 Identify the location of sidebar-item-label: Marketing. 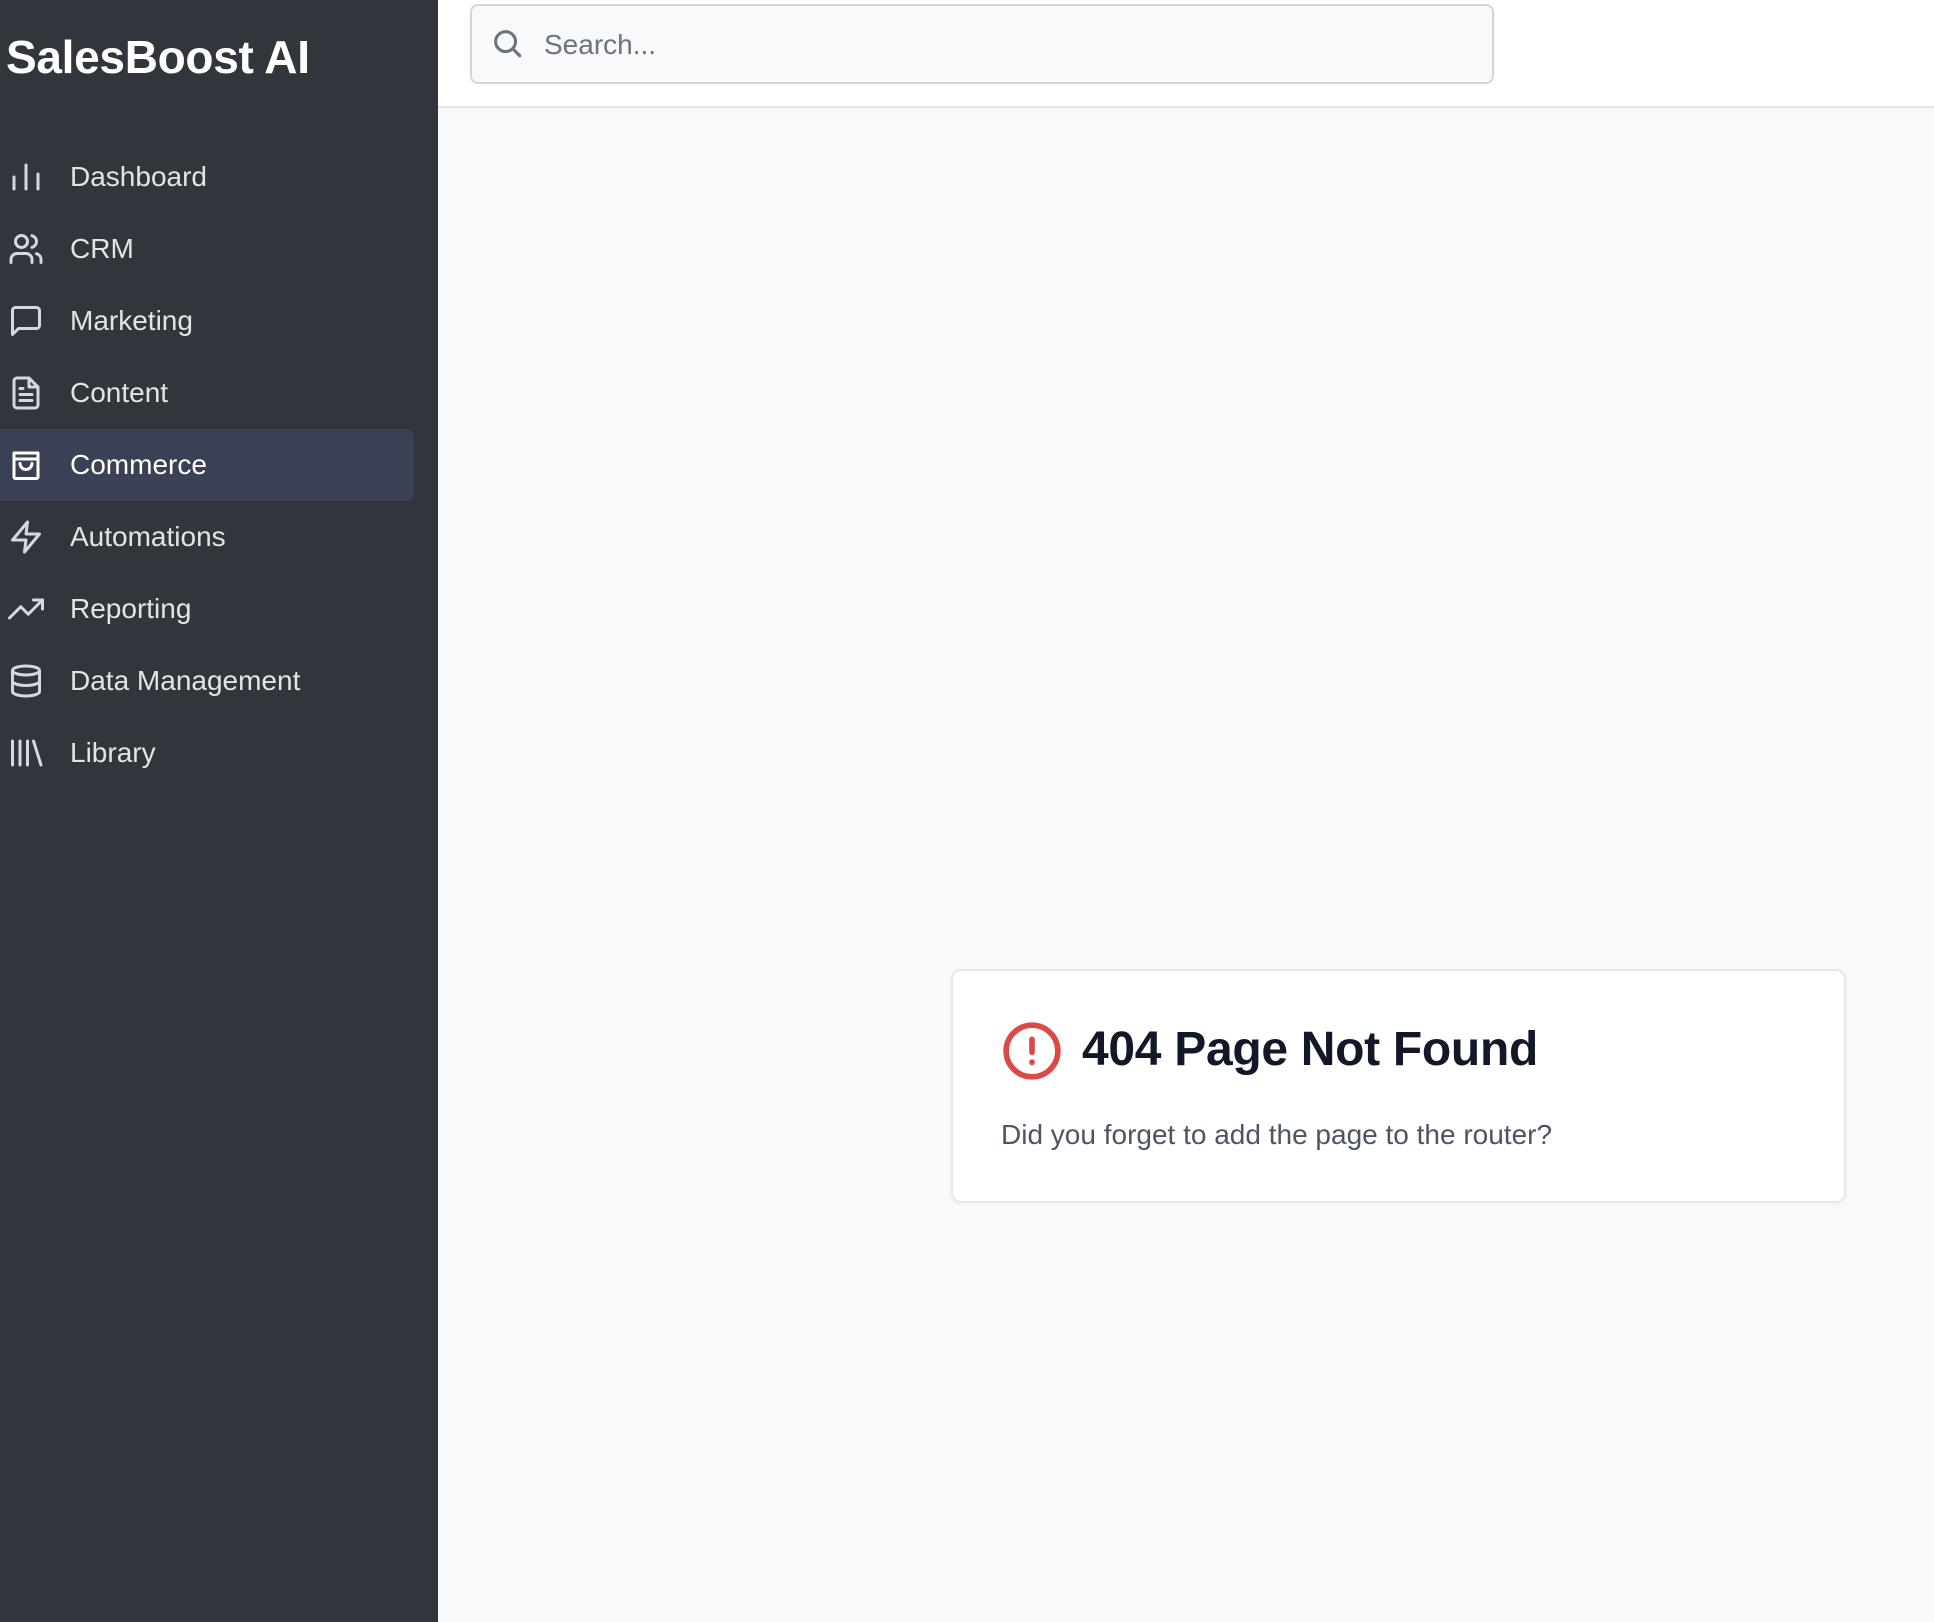
(131, 320).